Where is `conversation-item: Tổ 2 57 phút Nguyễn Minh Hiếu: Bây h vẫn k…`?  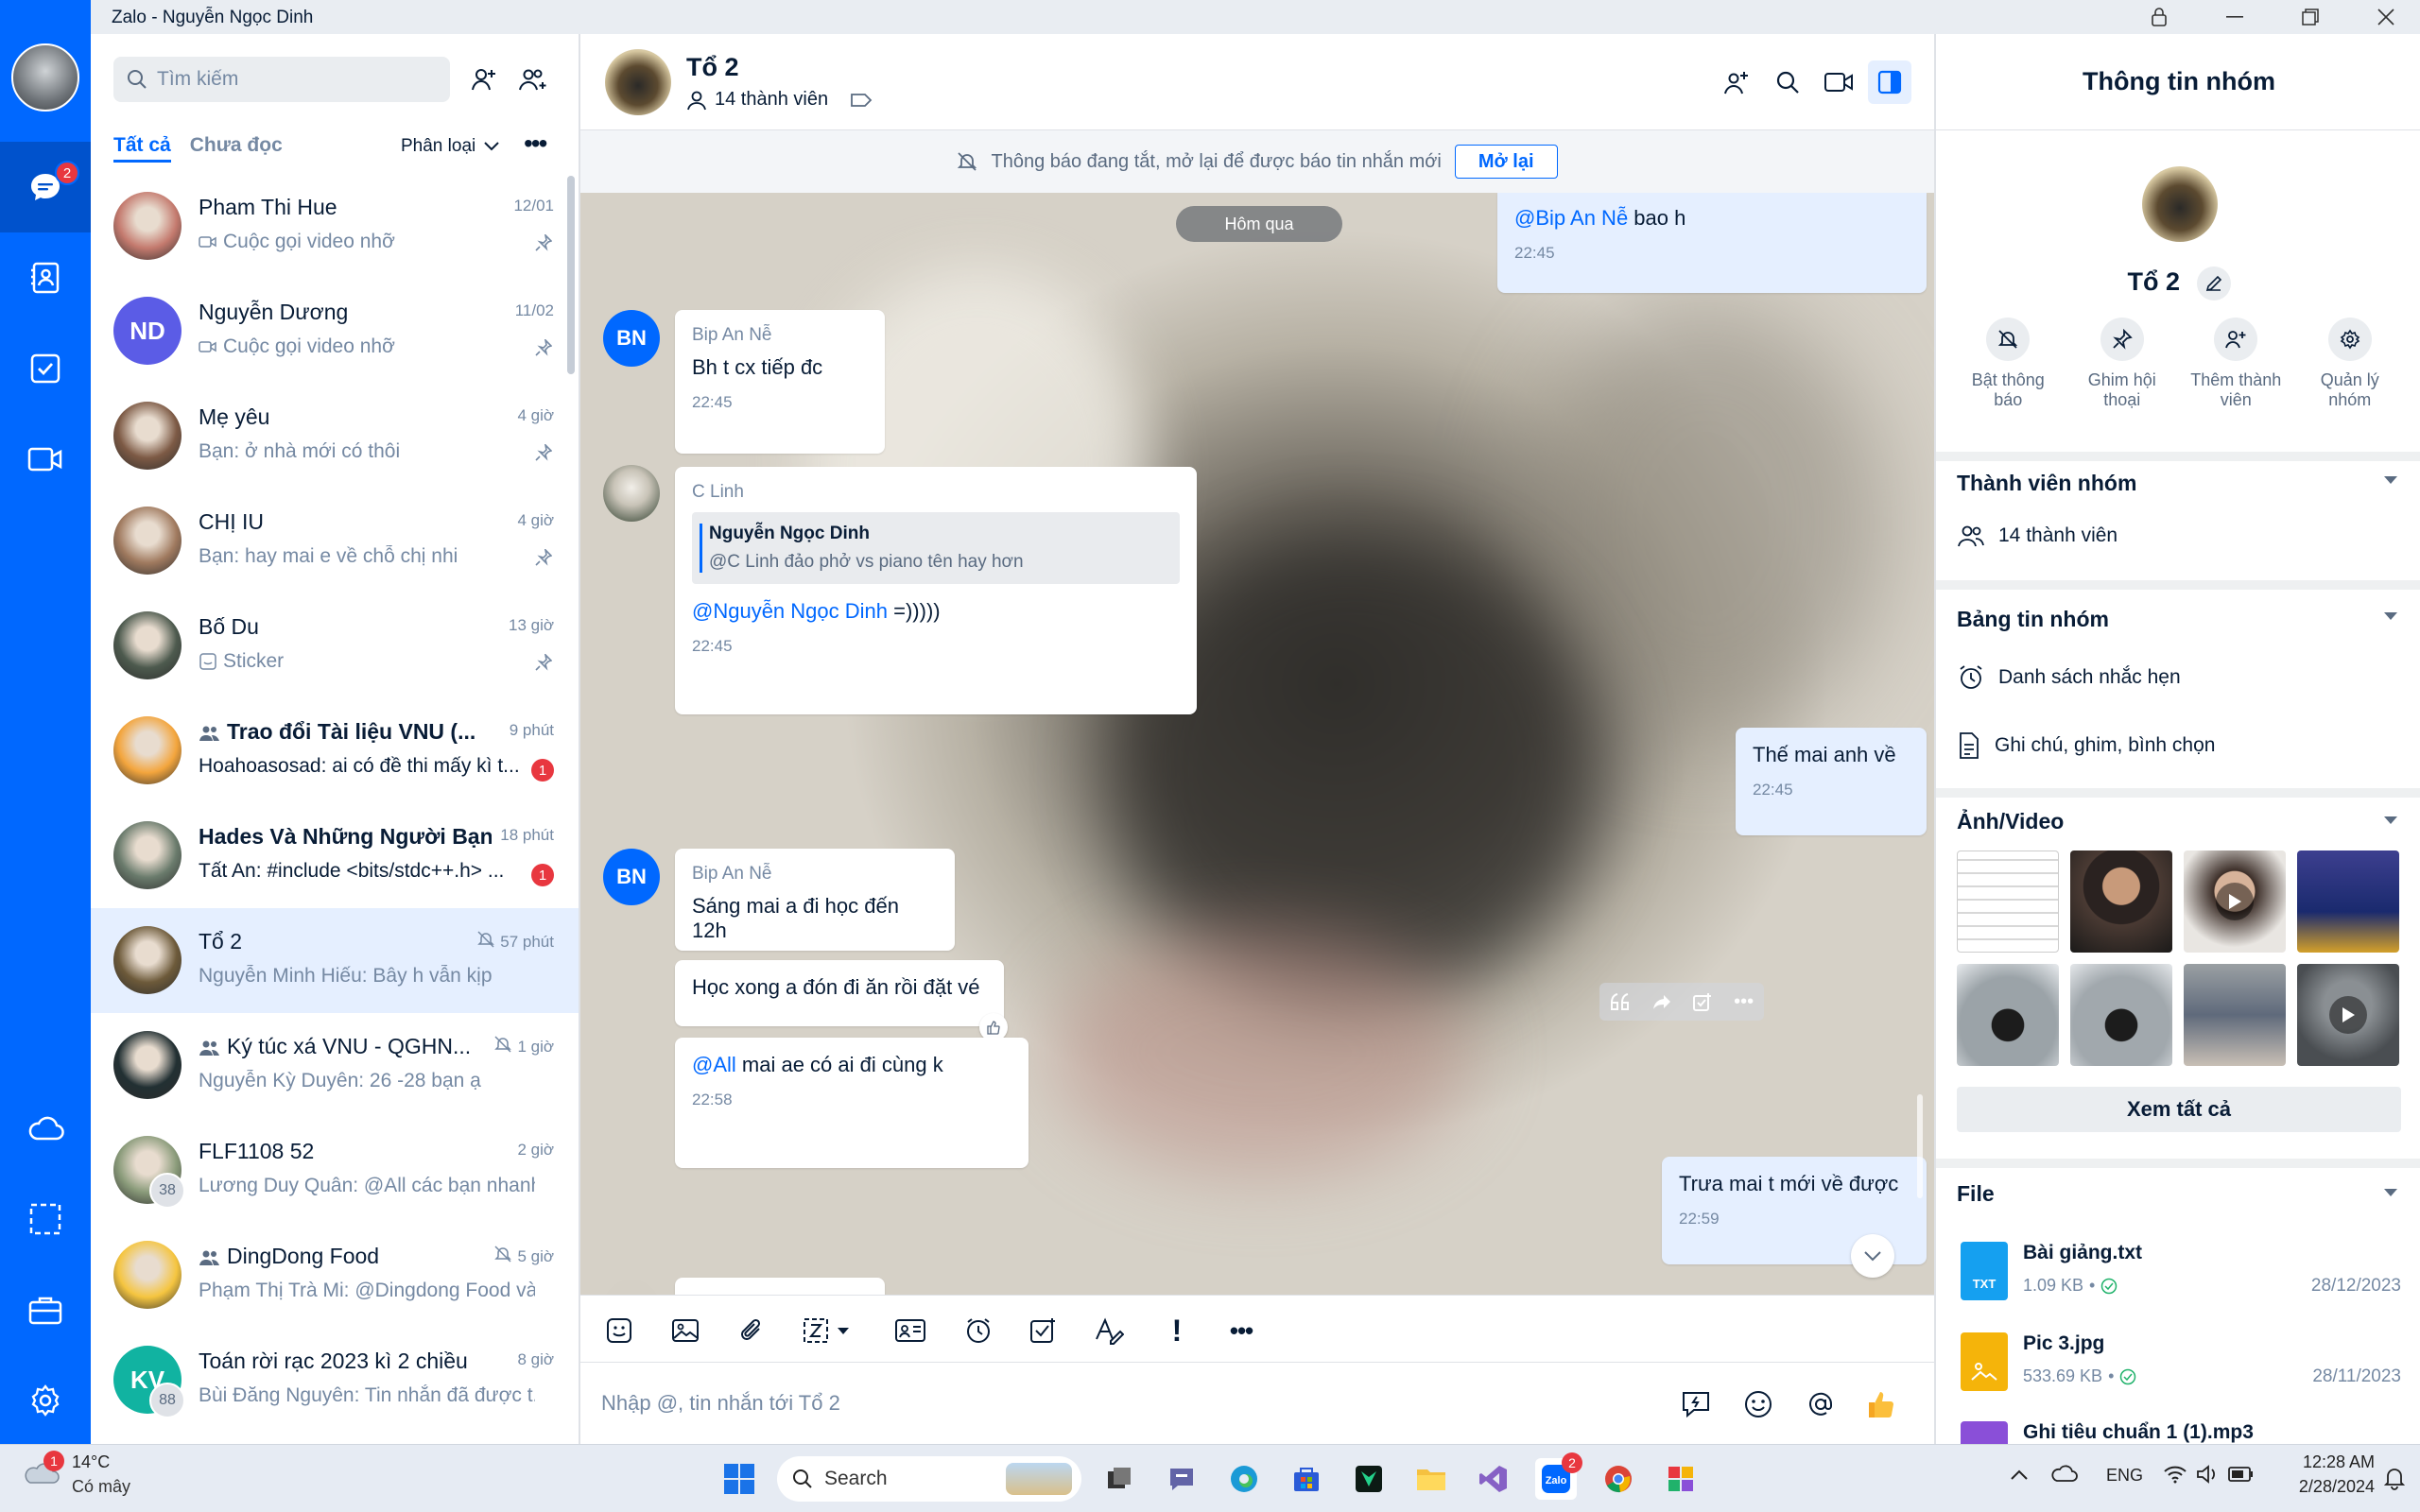
conversation-item: Tổ 2 57 phút Nguyễn Minh Hiếu: Bây h vẫn k… is located at coordinates (335, 960).